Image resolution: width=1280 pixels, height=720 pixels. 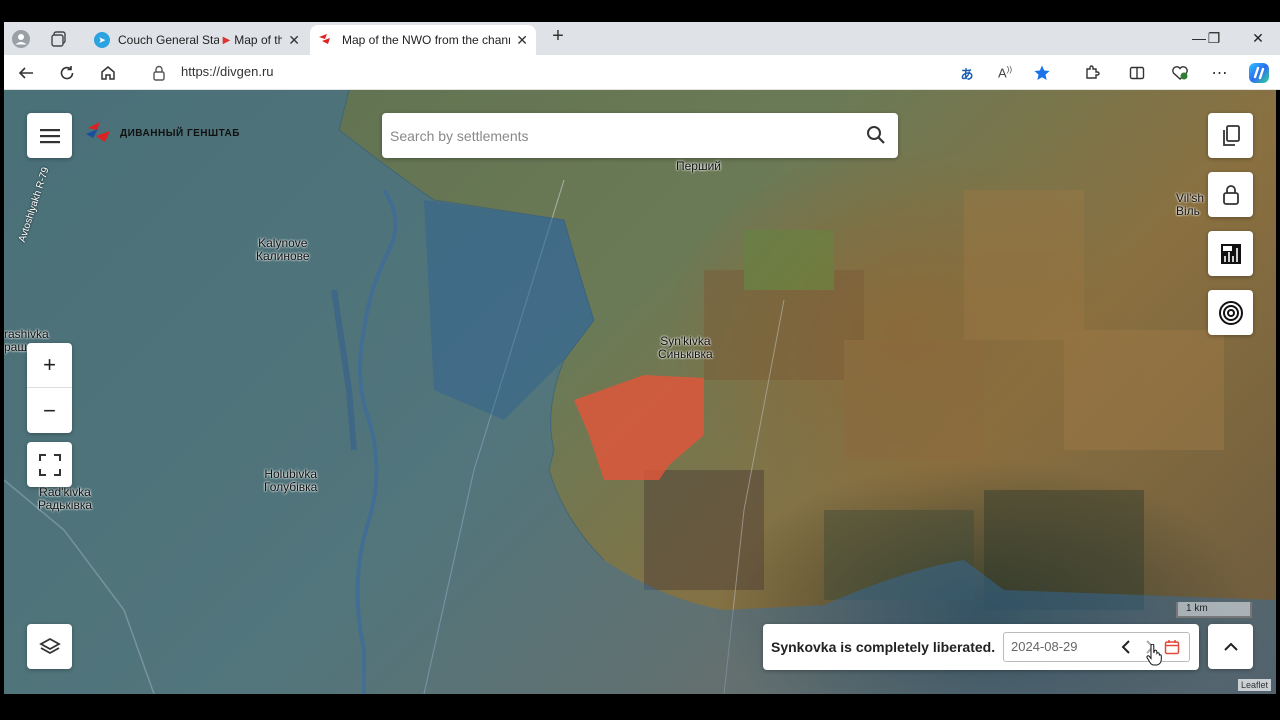 I want to click on tab-title: Map of the NWO from the channe, so click(x=426, y=40).